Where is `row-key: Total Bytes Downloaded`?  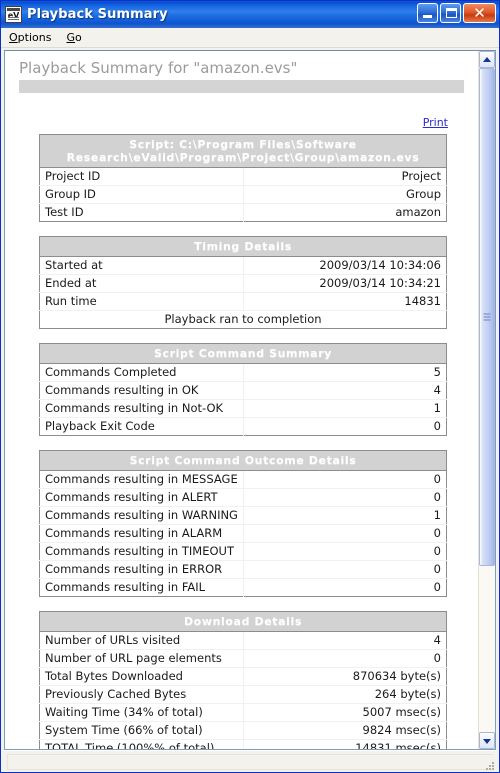
row-key: Total Bytes Downloaded is located at coordinates (141, 676).